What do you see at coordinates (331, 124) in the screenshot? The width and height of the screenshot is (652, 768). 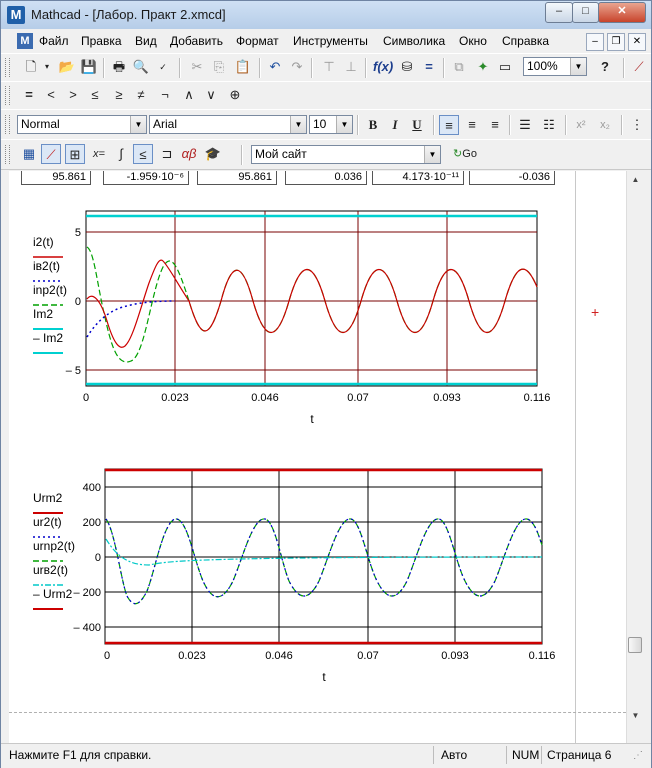 I see `font-size-select: 10 ▼` at bounding box center [331, 124].